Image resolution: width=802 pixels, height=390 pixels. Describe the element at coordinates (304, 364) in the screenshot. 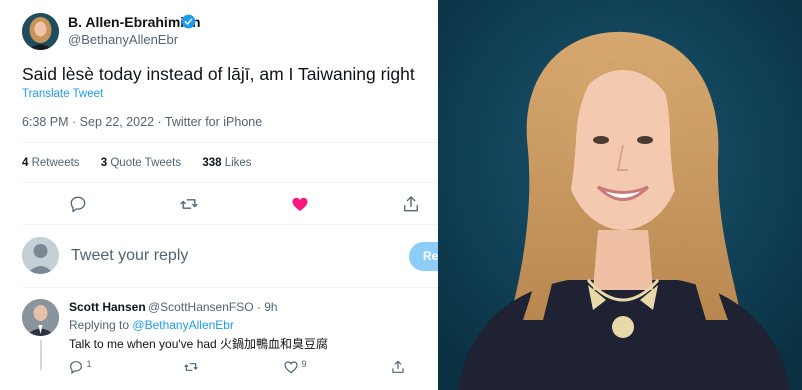

I see `reply-like-count: 9` at that location.